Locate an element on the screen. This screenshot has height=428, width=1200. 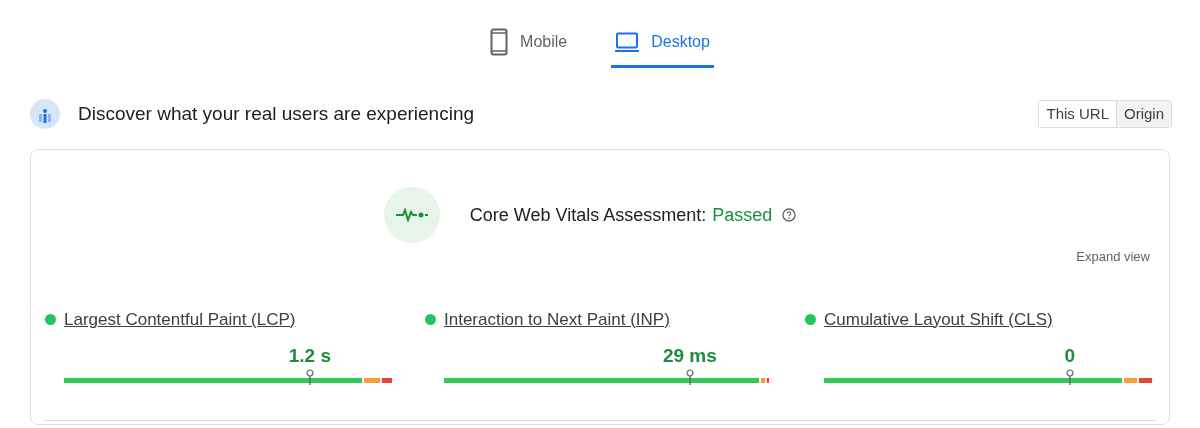
scope-toggle: Origin is located at coordinates (1143, 114).